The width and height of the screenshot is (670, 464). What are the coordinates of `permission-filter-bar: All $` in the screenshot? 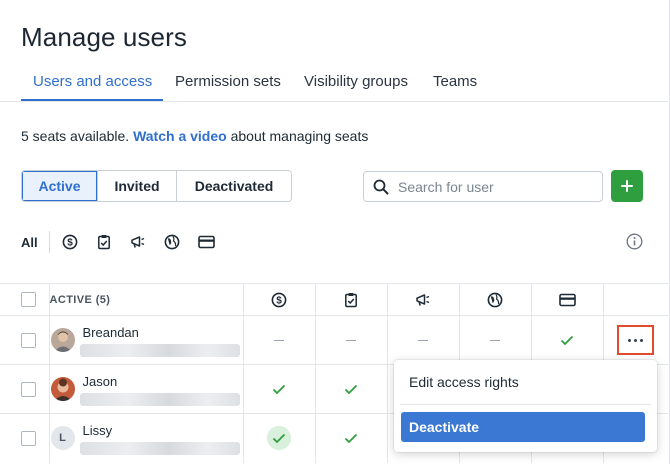 It's located at (126, 242).